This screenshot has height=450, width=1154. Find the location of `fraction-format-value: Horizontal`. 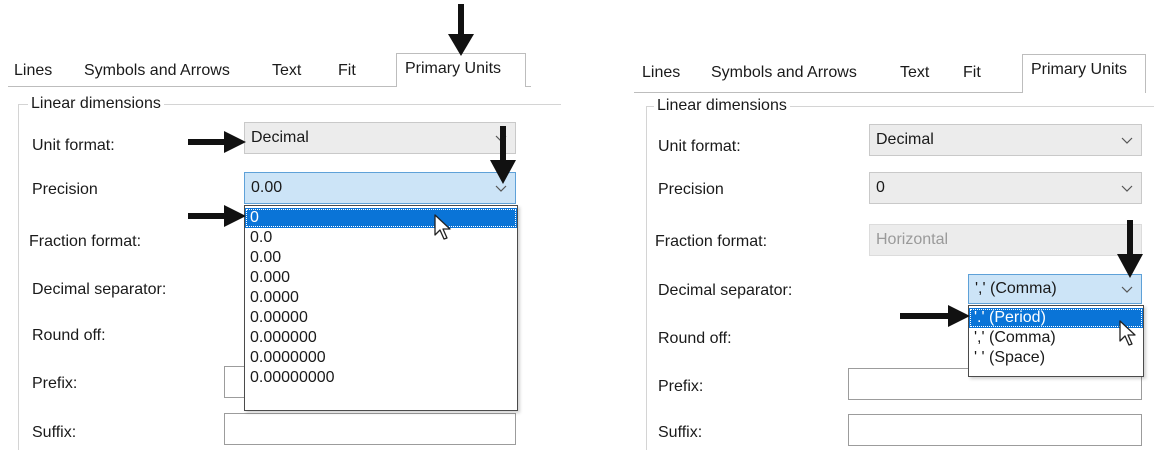

fraction-format-value: Horizontal is located at coordinates (912, 239).